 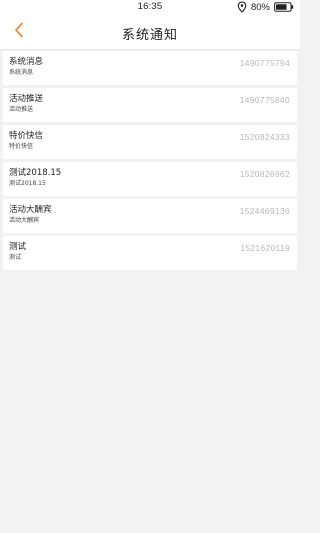 What do you see at coordinates (21, 146) in the screenshot?
I see `item-subtitle: 特价快信` at bounding box center [21, 146].